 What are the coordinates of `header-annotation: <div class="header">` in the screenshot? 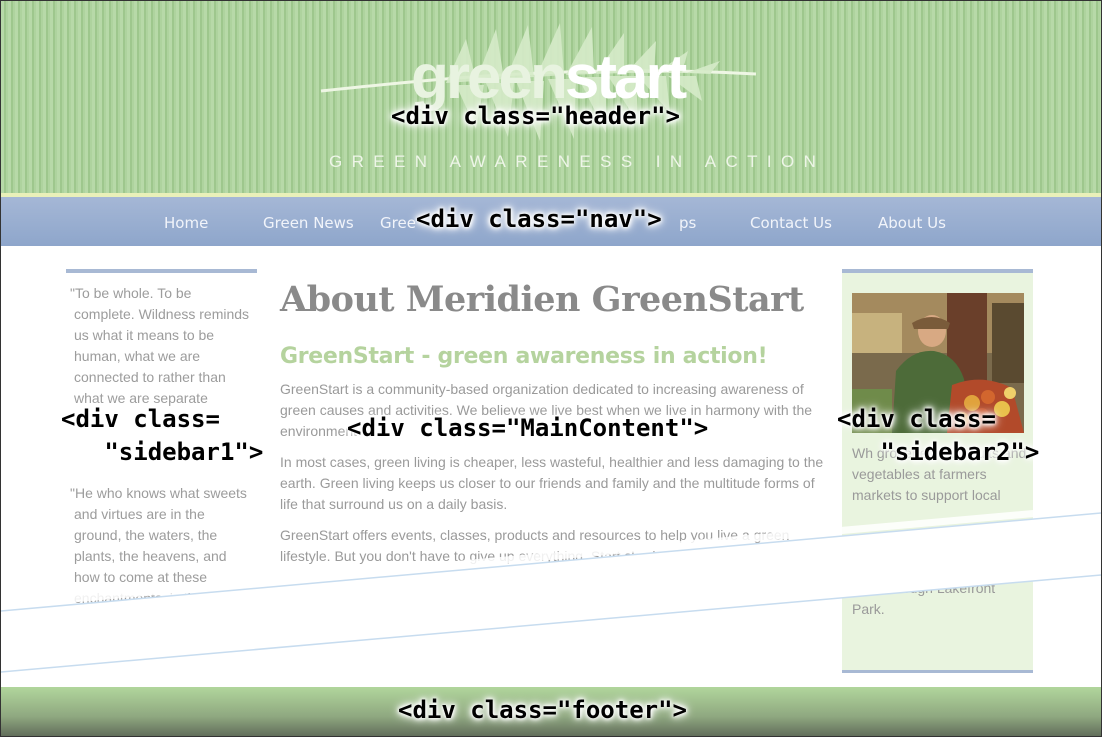 It's located at (535, 116).